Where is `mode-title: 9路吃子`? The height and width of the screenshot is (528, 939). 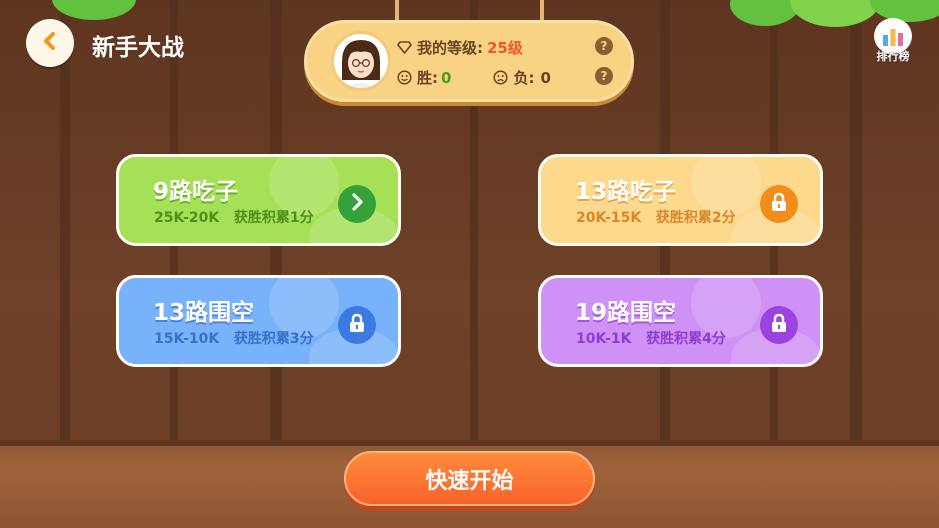 mode-title: 9路吃子 is located at coordinates (196, 192).